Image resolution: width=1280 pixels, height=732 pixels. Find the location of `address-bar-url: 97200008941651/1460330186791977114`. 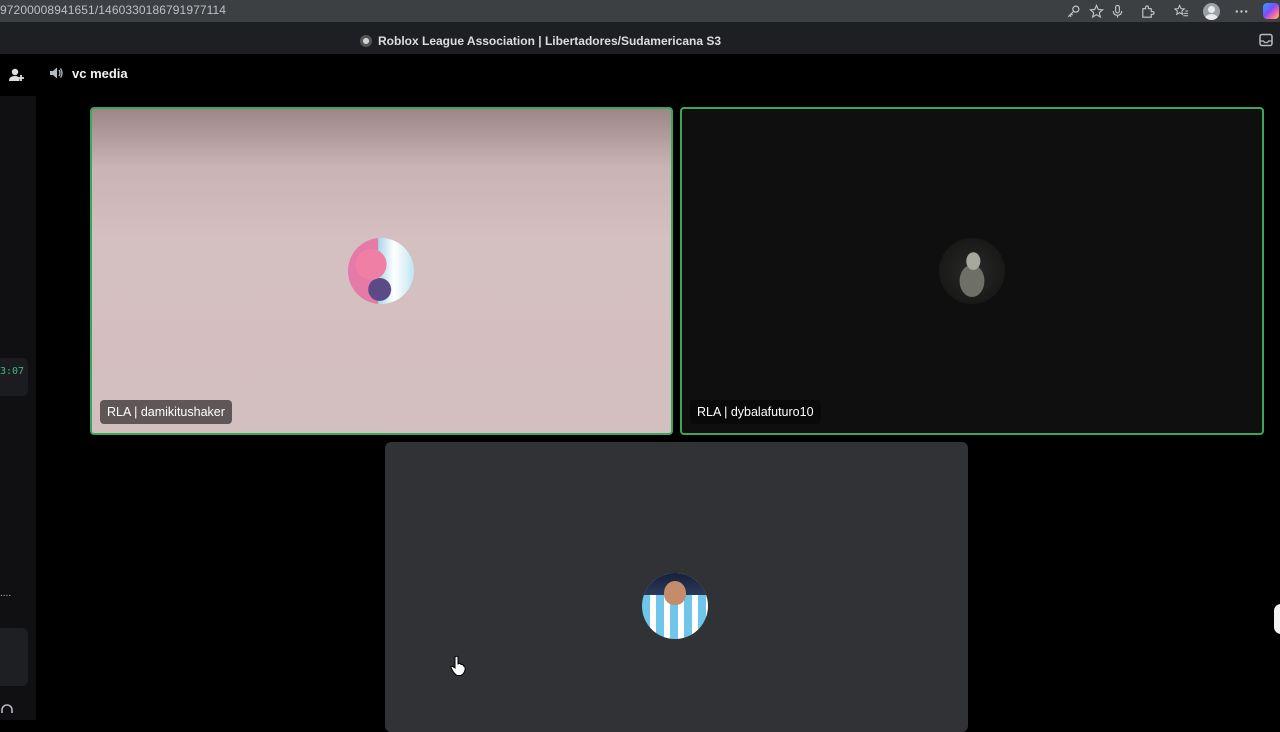

address-bar-url: 97200008941651/1460330186791977114 is located at coordinates (113, 10).